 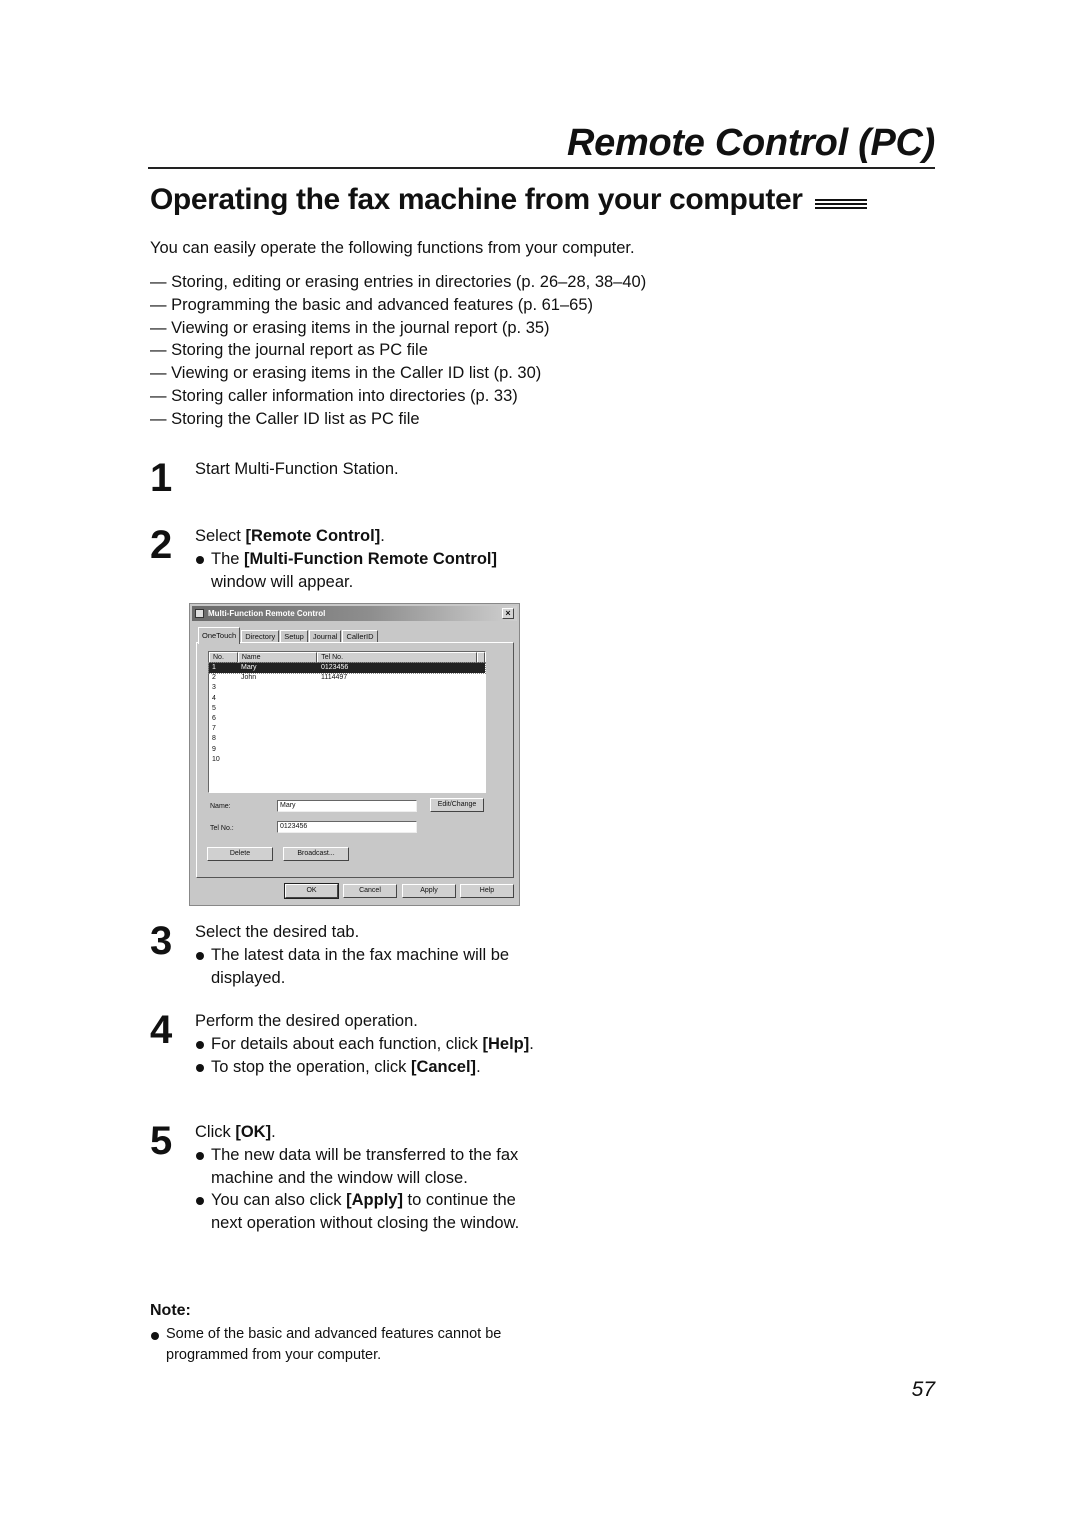 What do you see at coordinates (161, 1141) in the screenshot?
I see `step-number: 5` at bounding box center [161, 1141].